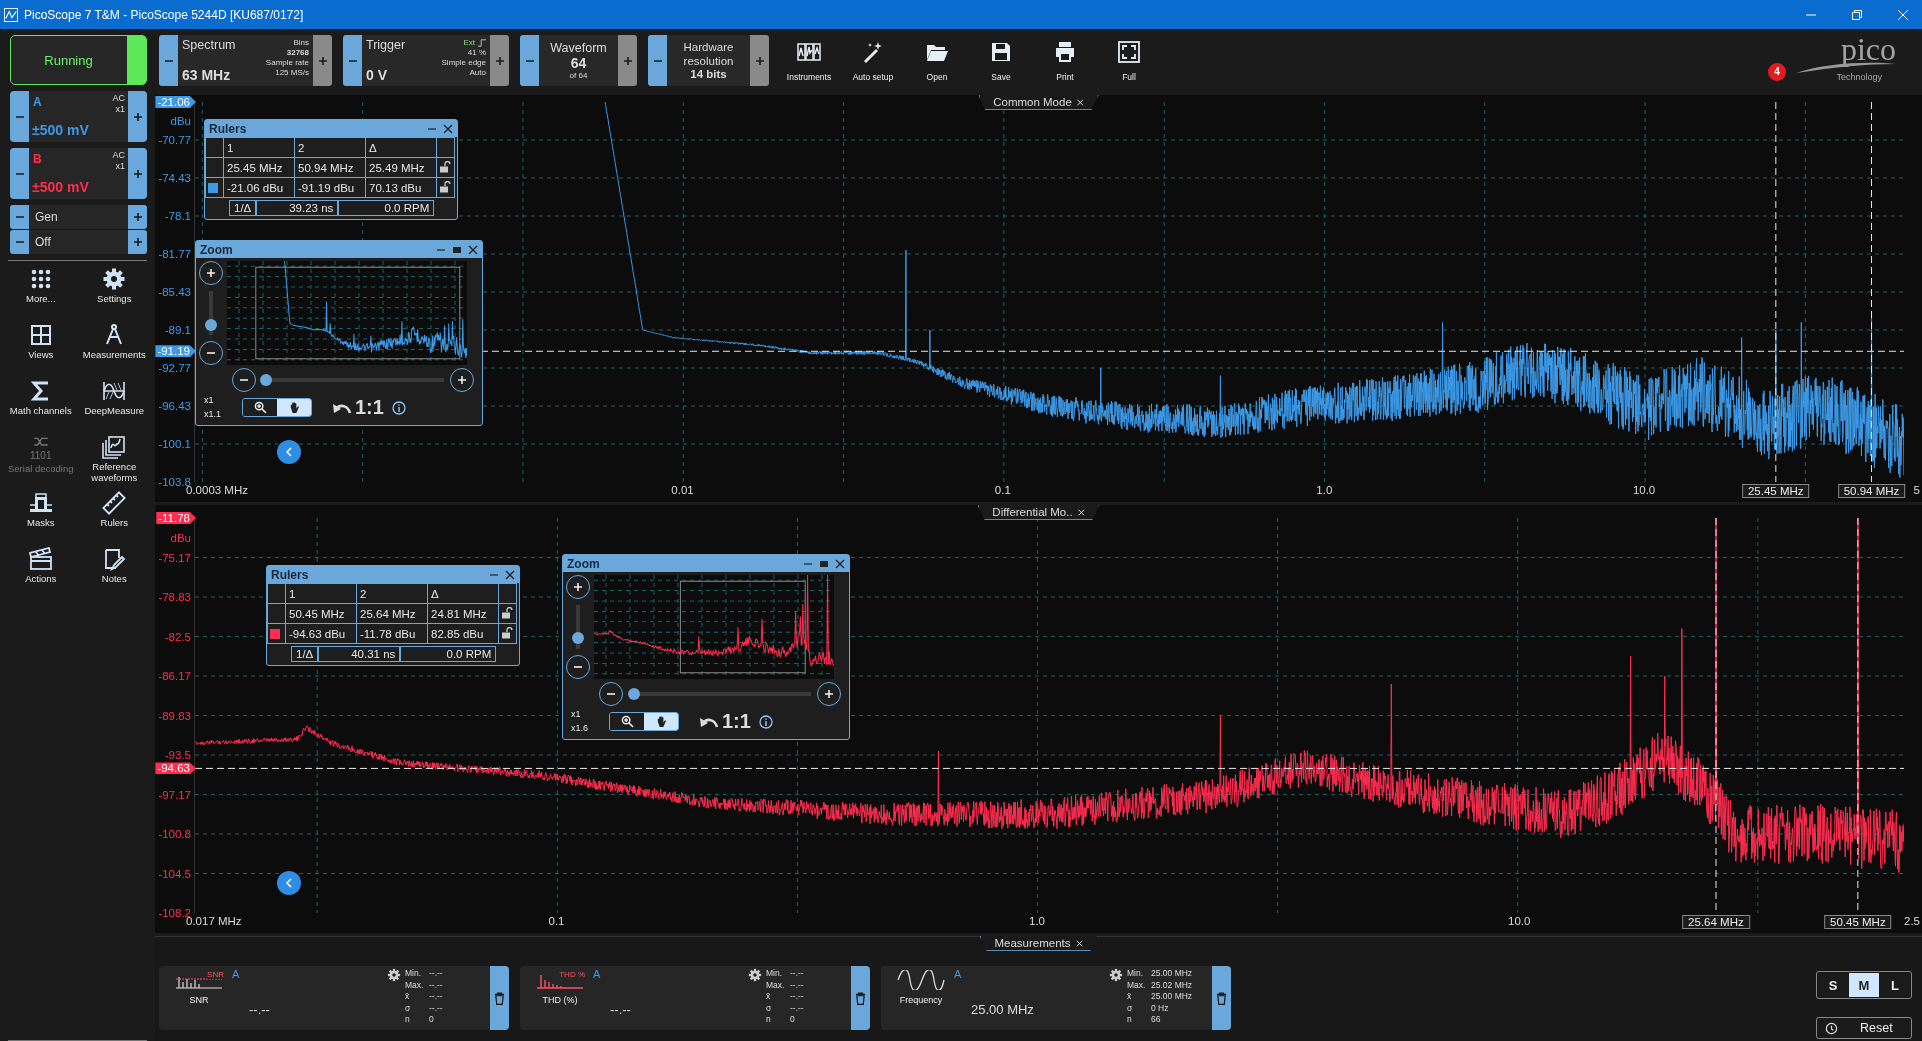 Image resolution: width=1922 pixels, height=1041 pixels. Describe the element at coordinates (1130, 1008) in the screenshot. I see `stat-label: σ` at that location.